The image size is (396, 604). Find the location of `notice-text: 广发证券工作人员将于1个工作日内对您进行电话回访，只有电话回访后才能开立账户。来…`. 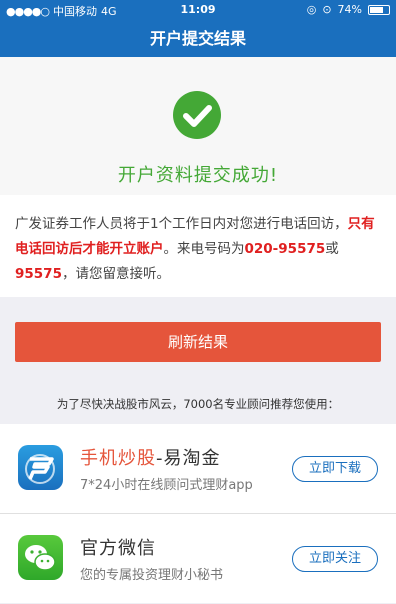

notice-text: 广发证券工作人员将于1个工作日内对您进行电话回访，只有电话回访后才能开立账户。来… is located at coordinates (200, 249).